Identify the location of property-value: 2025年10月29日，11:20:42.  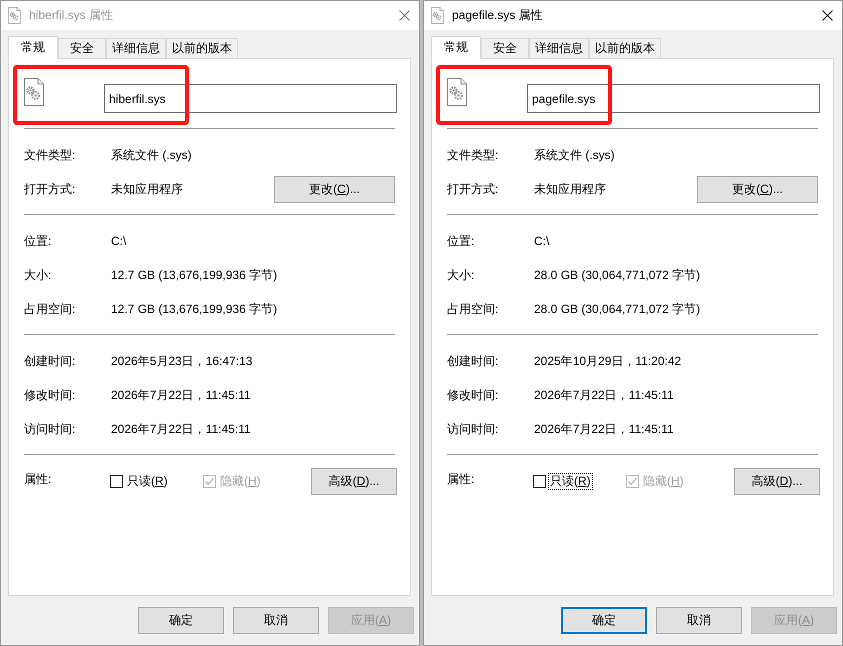
(608, 361).